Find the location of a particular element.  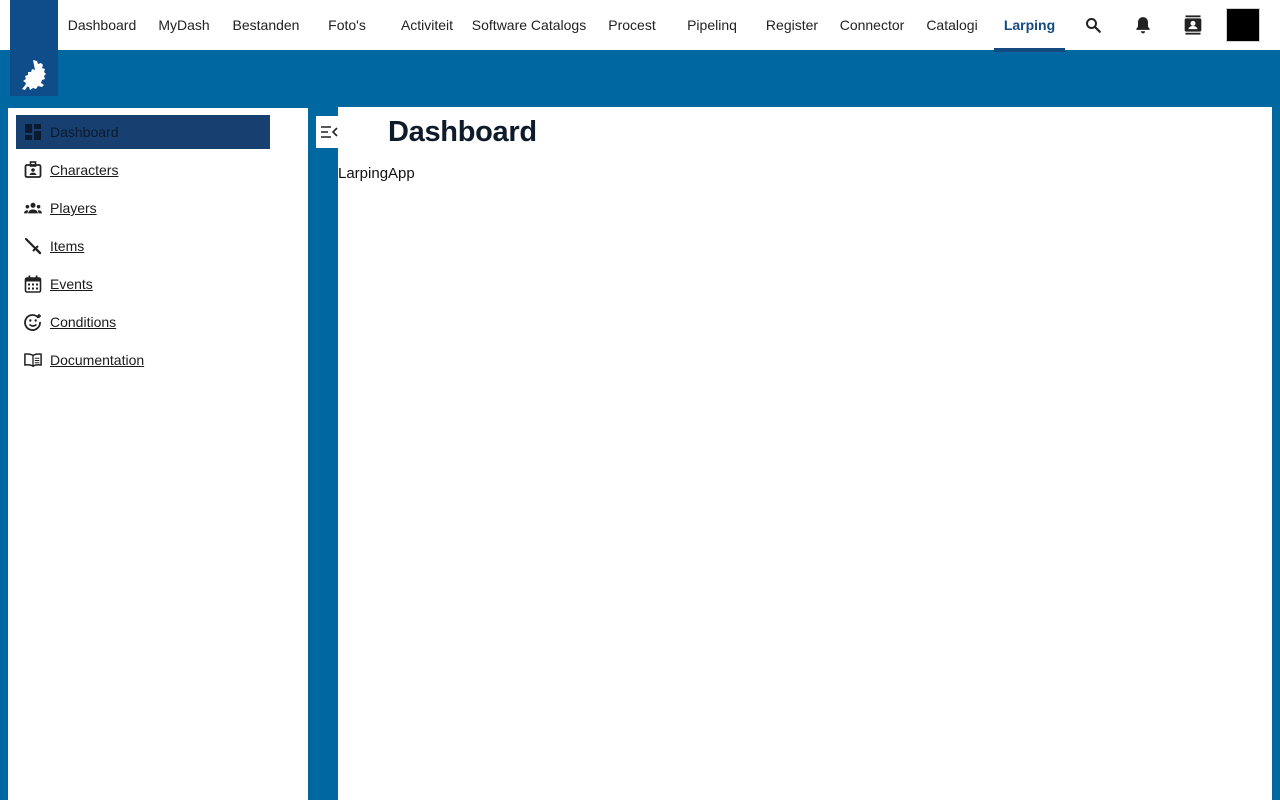

sidebar-toggle-button is located at coordinates (329, 132).